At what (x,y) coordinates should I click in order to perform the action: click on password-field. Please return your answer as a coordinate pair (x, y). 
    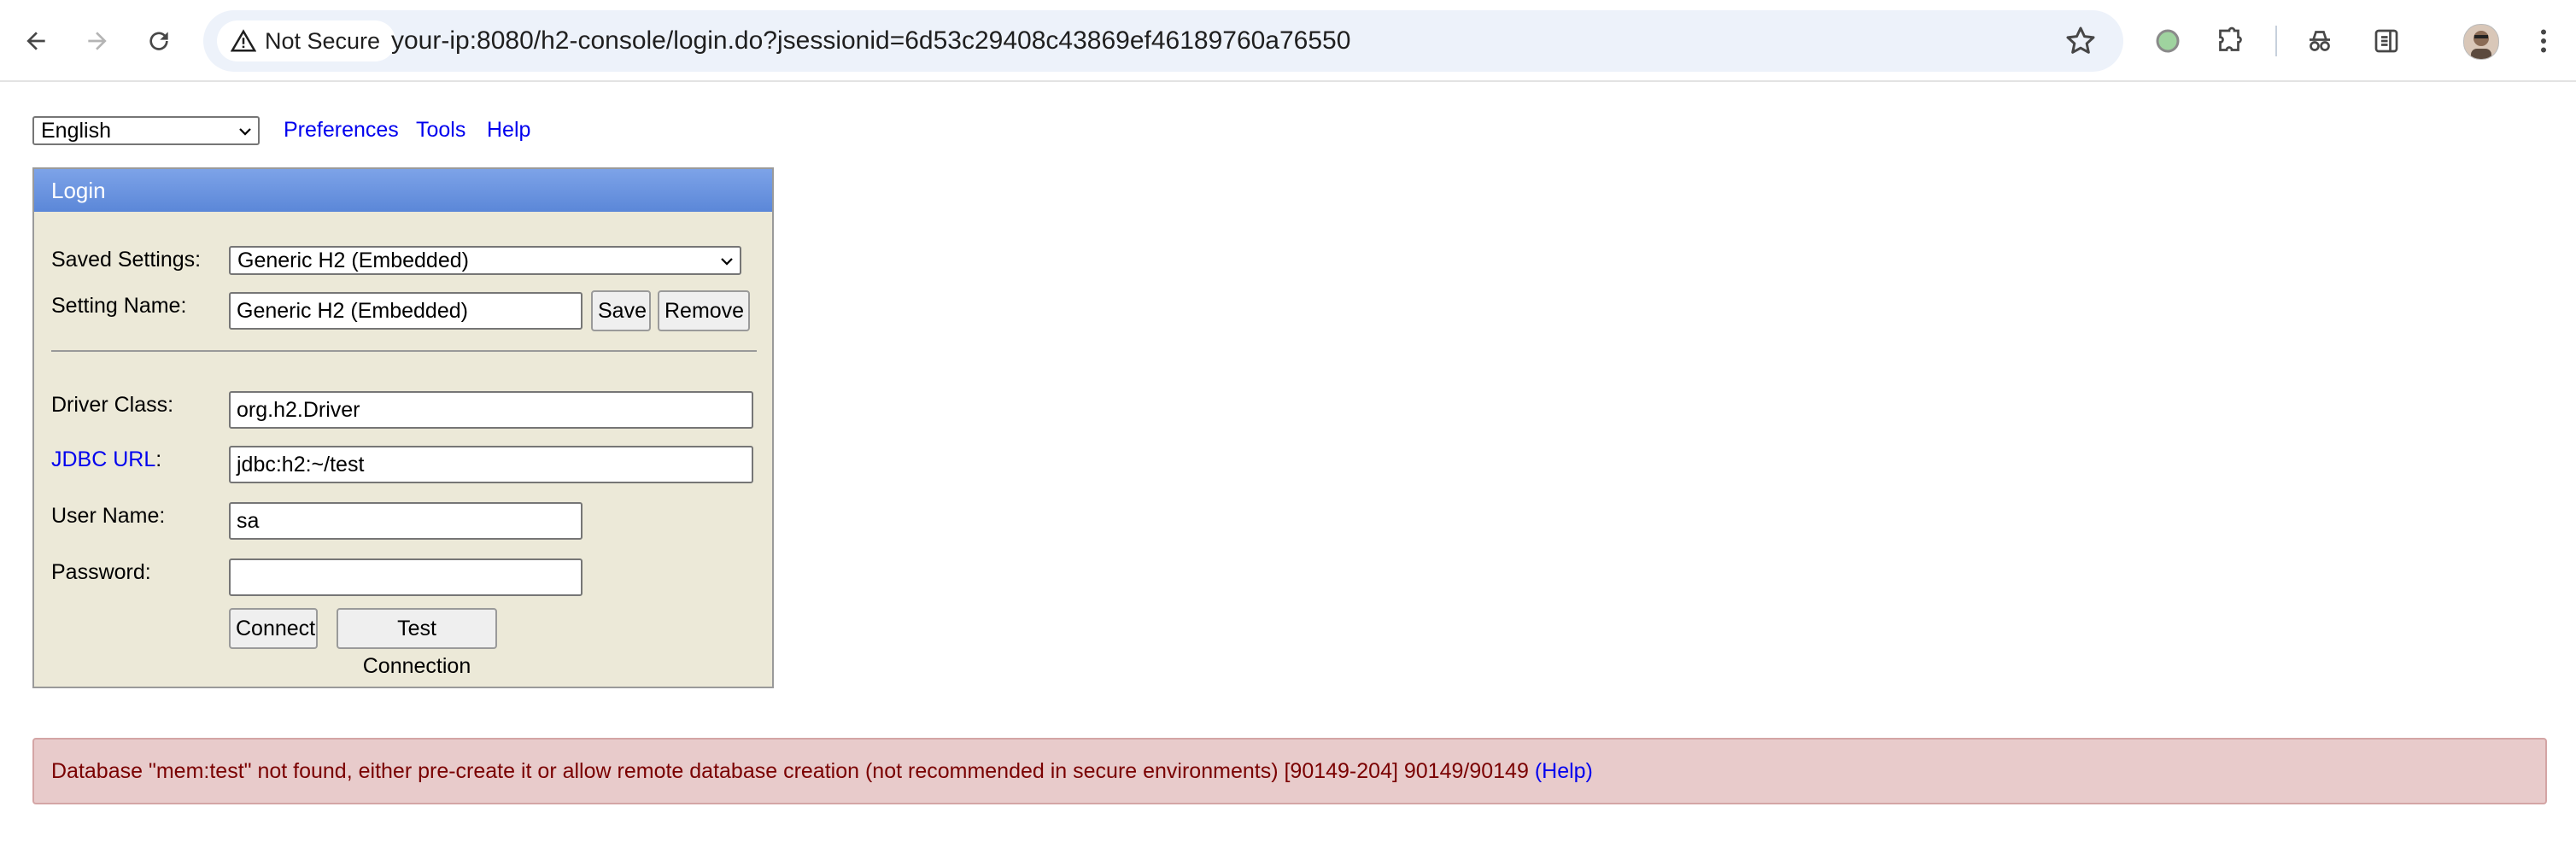
    Looking at the image, I should click on (406, 577).